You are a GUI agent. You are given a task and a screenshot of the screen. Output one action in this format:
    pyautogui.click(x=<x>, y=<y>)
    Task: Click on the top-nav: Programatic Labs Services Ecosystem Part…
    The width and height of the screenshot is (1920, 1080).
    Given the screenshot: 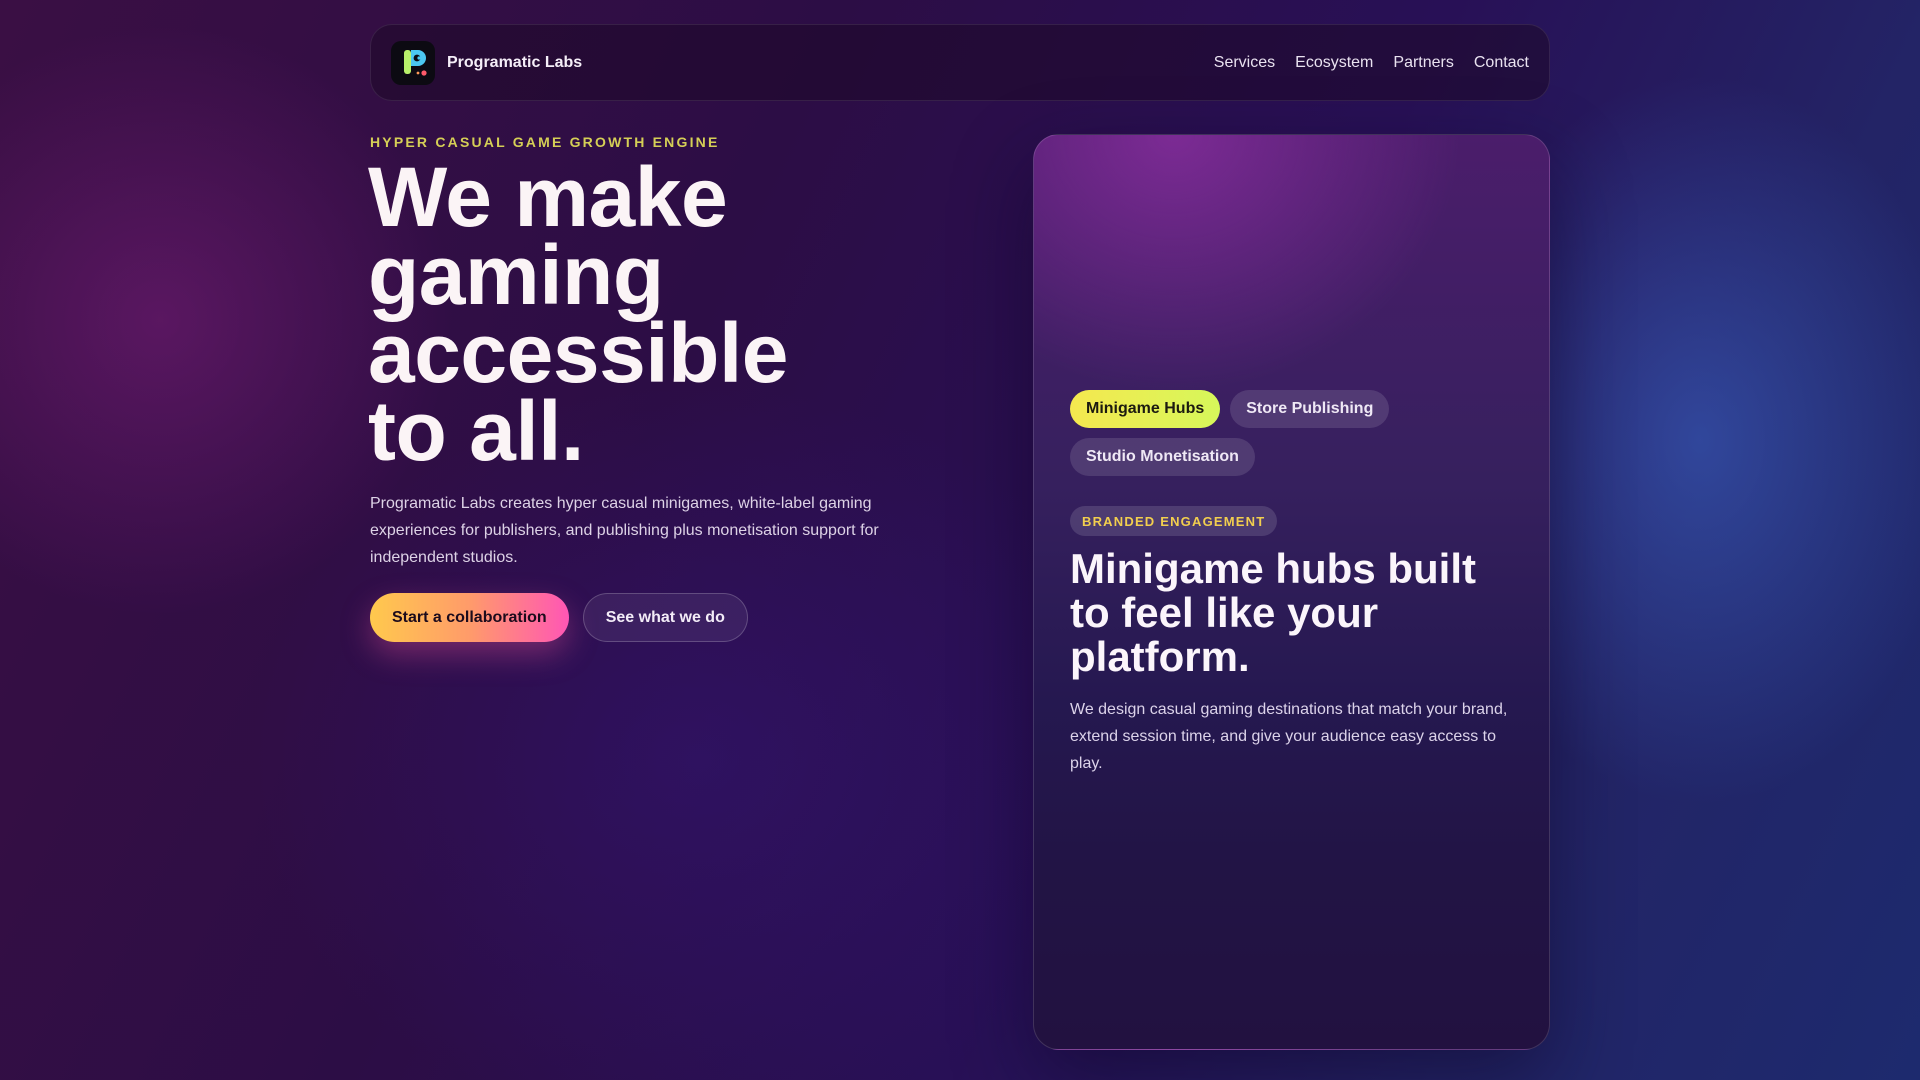 What is the action you would take?
    pyautogui.click(x=960, y=62)
    